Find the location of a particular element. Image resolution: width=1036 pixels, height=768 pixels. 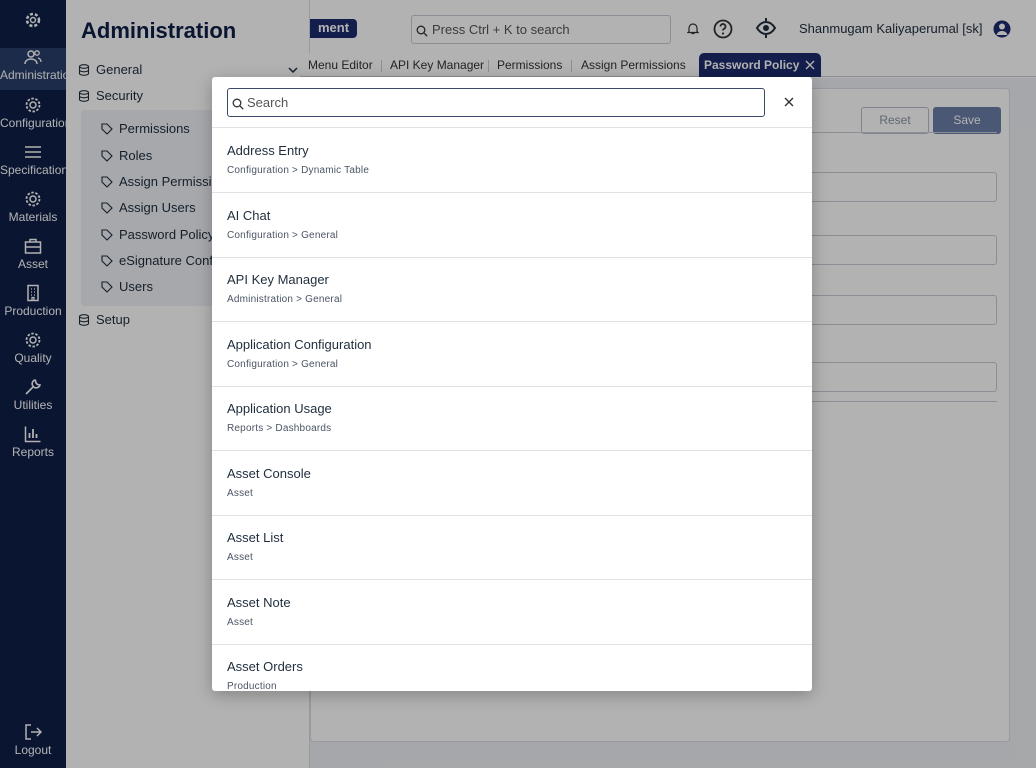

result-title: API Key Manager is located at coordinates (278, 279).